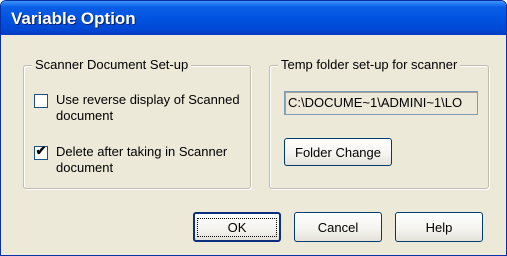 Image resolution: width=507 pixels, height=256 pixels. What do you see at coordinates (439, 227) in the screenshot?
I see `help-button: Help` at bounding box center [439, 227].